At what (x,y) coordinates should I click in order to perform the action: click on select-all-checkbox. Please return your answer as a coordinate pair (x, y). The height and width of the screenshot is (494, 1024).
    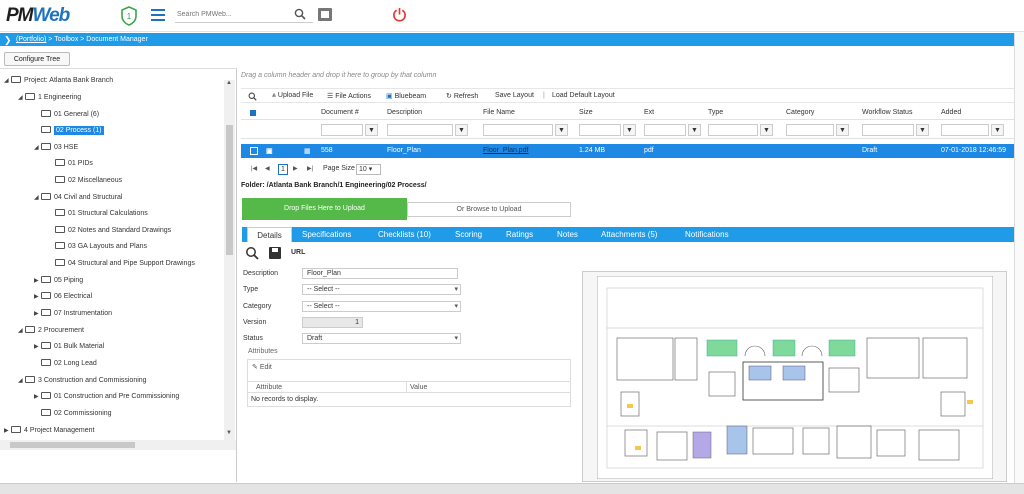
    Looking at the image, I should click on (253, 113).